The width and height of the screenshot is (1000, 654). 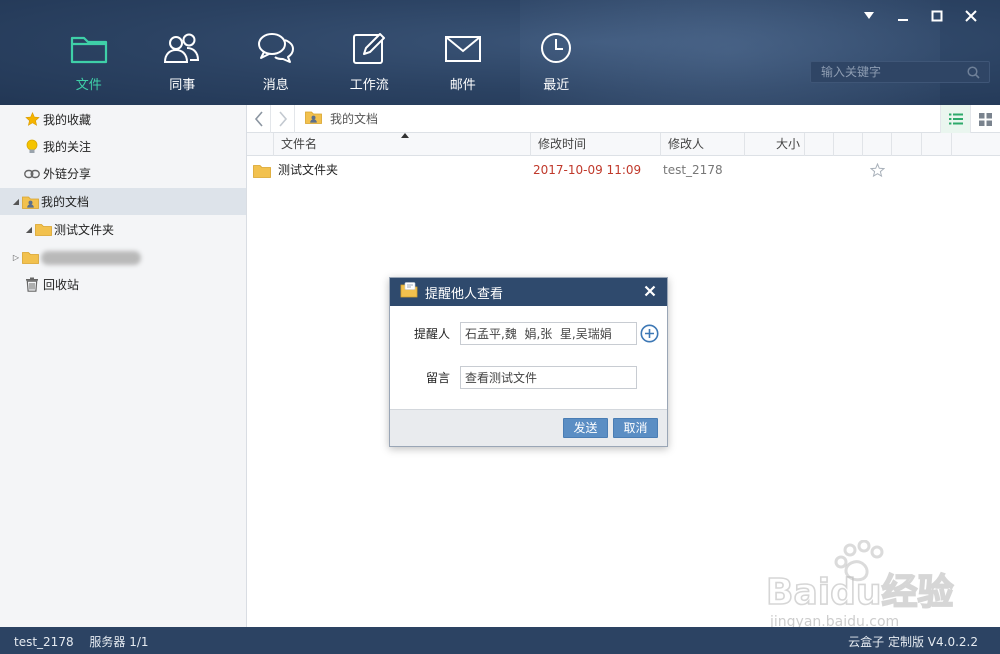 What do you see at coordinates (32, 147) in the screenshot?
I see `bulb-icon` at bounding box center [32, 147].